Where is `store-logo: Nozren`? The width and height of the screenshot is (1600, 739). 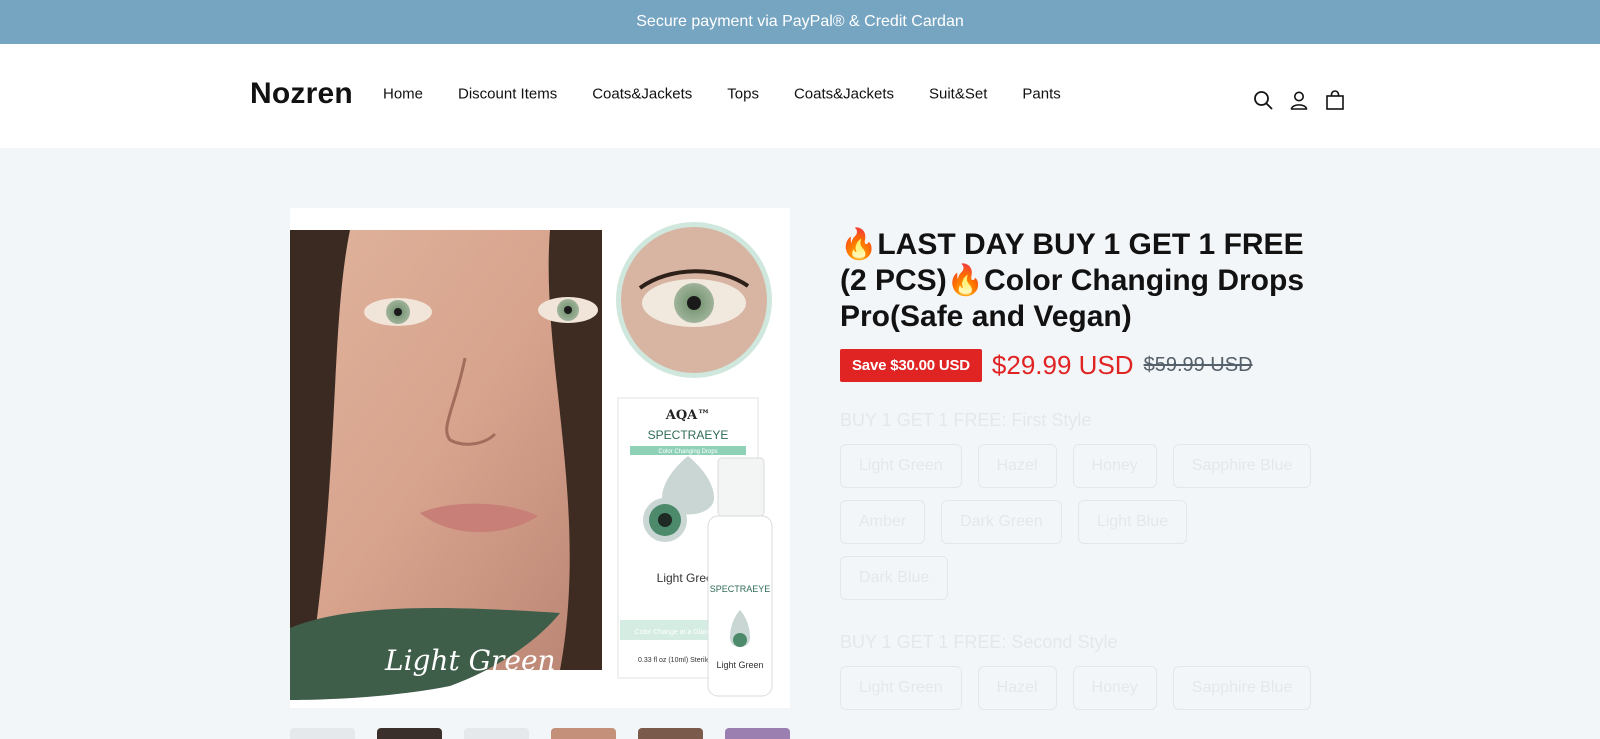
store-logo: Nozren is located at coordinates (301, 94).